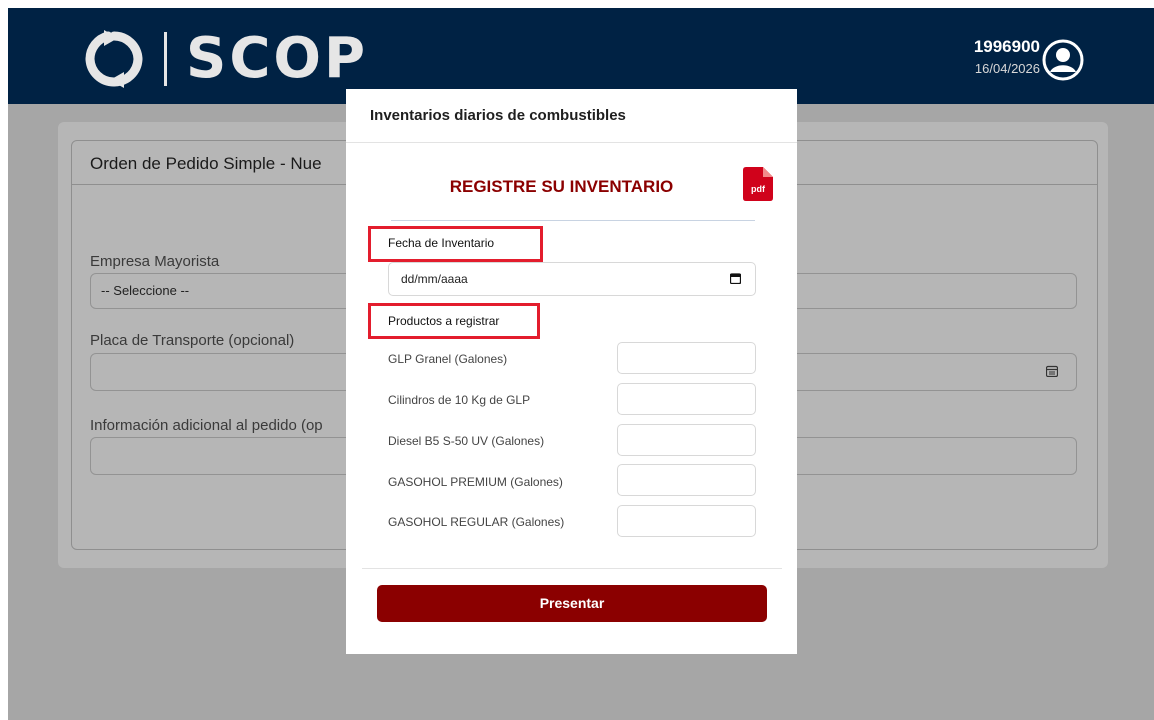 This screenshot has height=720, width=1154. Describe the element at coordinates (1006, 46) in the screenshot. I see `user-id: 1996900` at that location.